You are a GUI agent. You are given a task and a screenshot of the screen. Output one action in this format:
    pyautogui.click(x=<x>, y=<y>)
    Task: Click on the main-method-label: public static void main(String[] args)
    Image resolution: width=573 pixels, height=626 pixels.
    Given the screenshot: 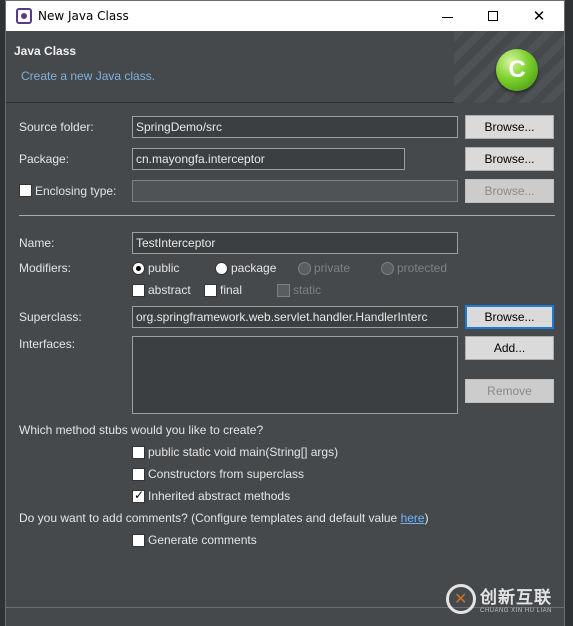 What is the action you would take?
    pyautogui.click(x=243, y=452)
    